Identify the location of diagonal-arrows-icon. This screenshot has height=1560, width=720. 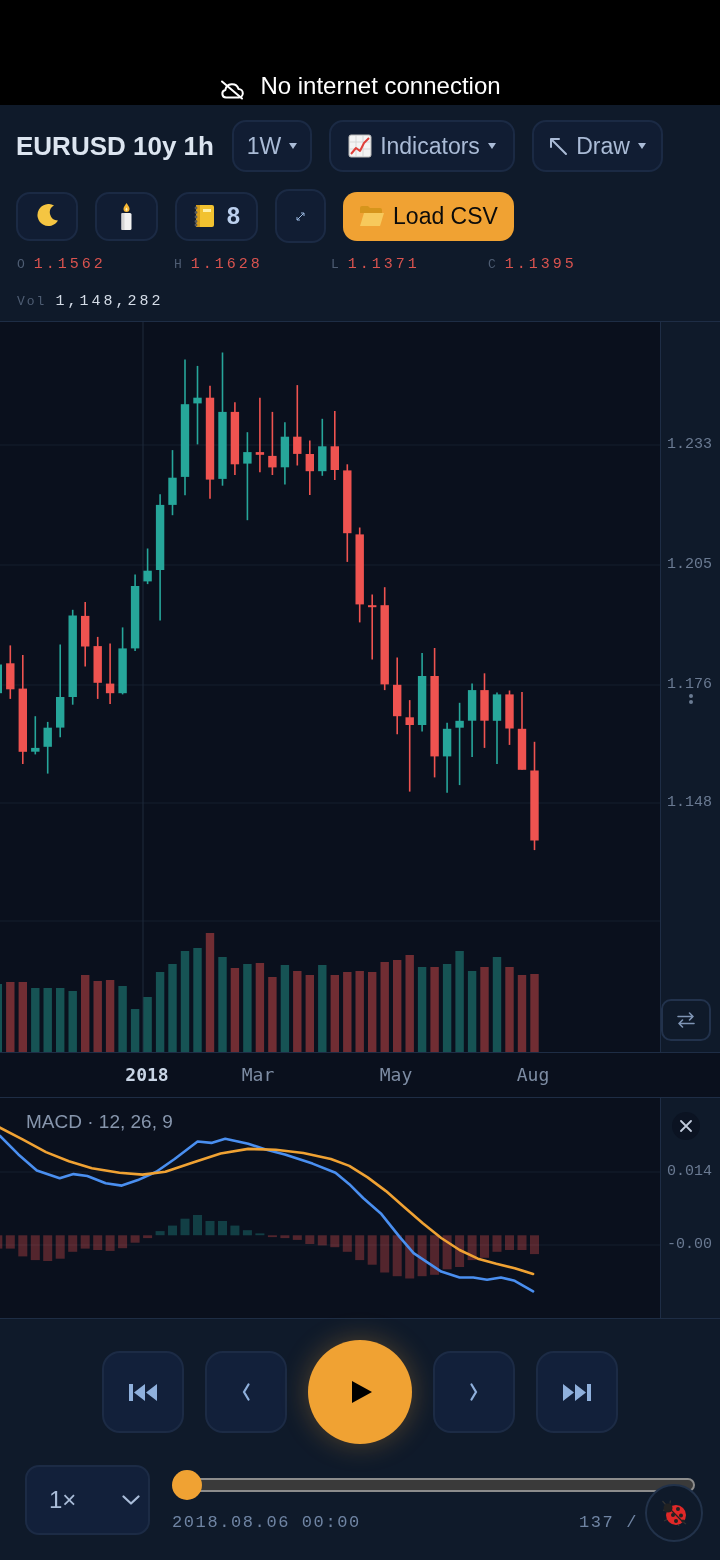
(300, 216).